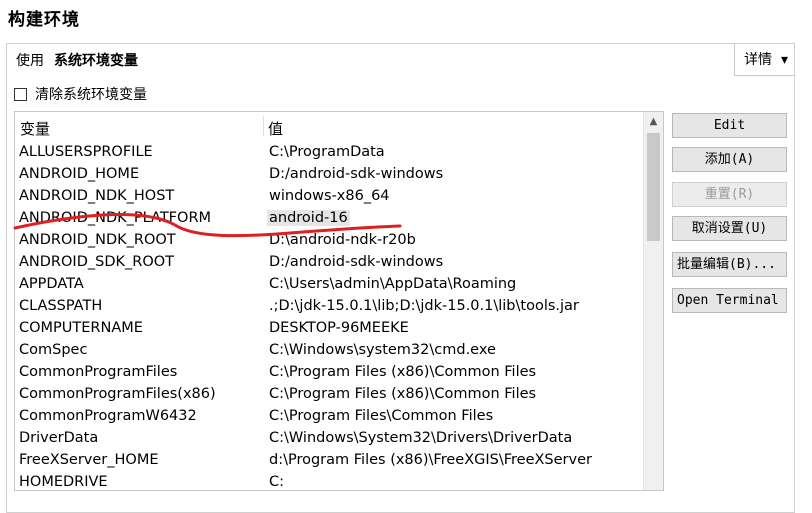  What do you see at coordinates (96, 61) in the screenshot?
I see `use-value: 系统环境变量` at bounding box center [96, 61].